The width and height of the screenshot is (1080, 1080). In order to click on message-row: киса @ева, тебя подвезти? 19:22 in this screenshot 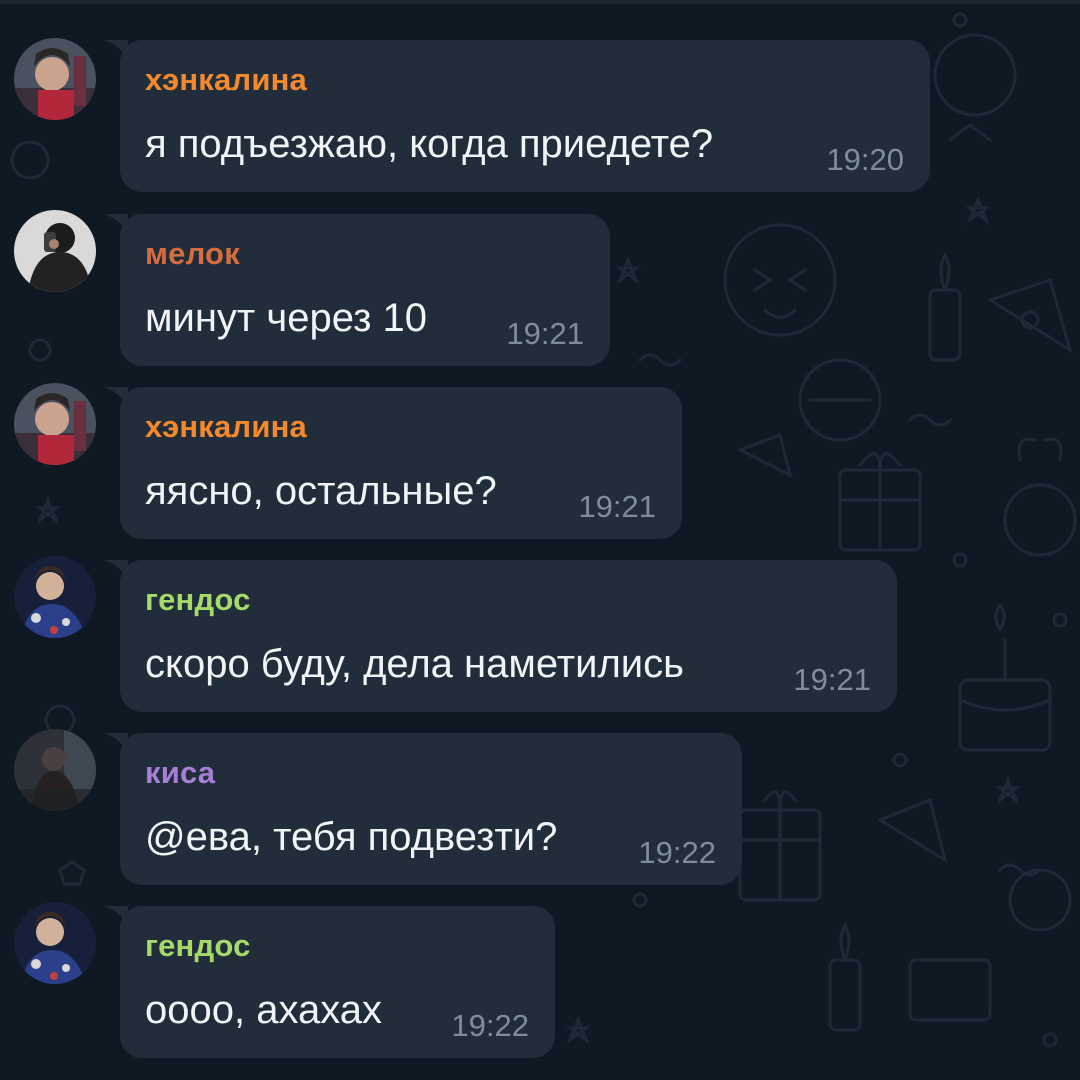, I will do `click(540, 807)`.